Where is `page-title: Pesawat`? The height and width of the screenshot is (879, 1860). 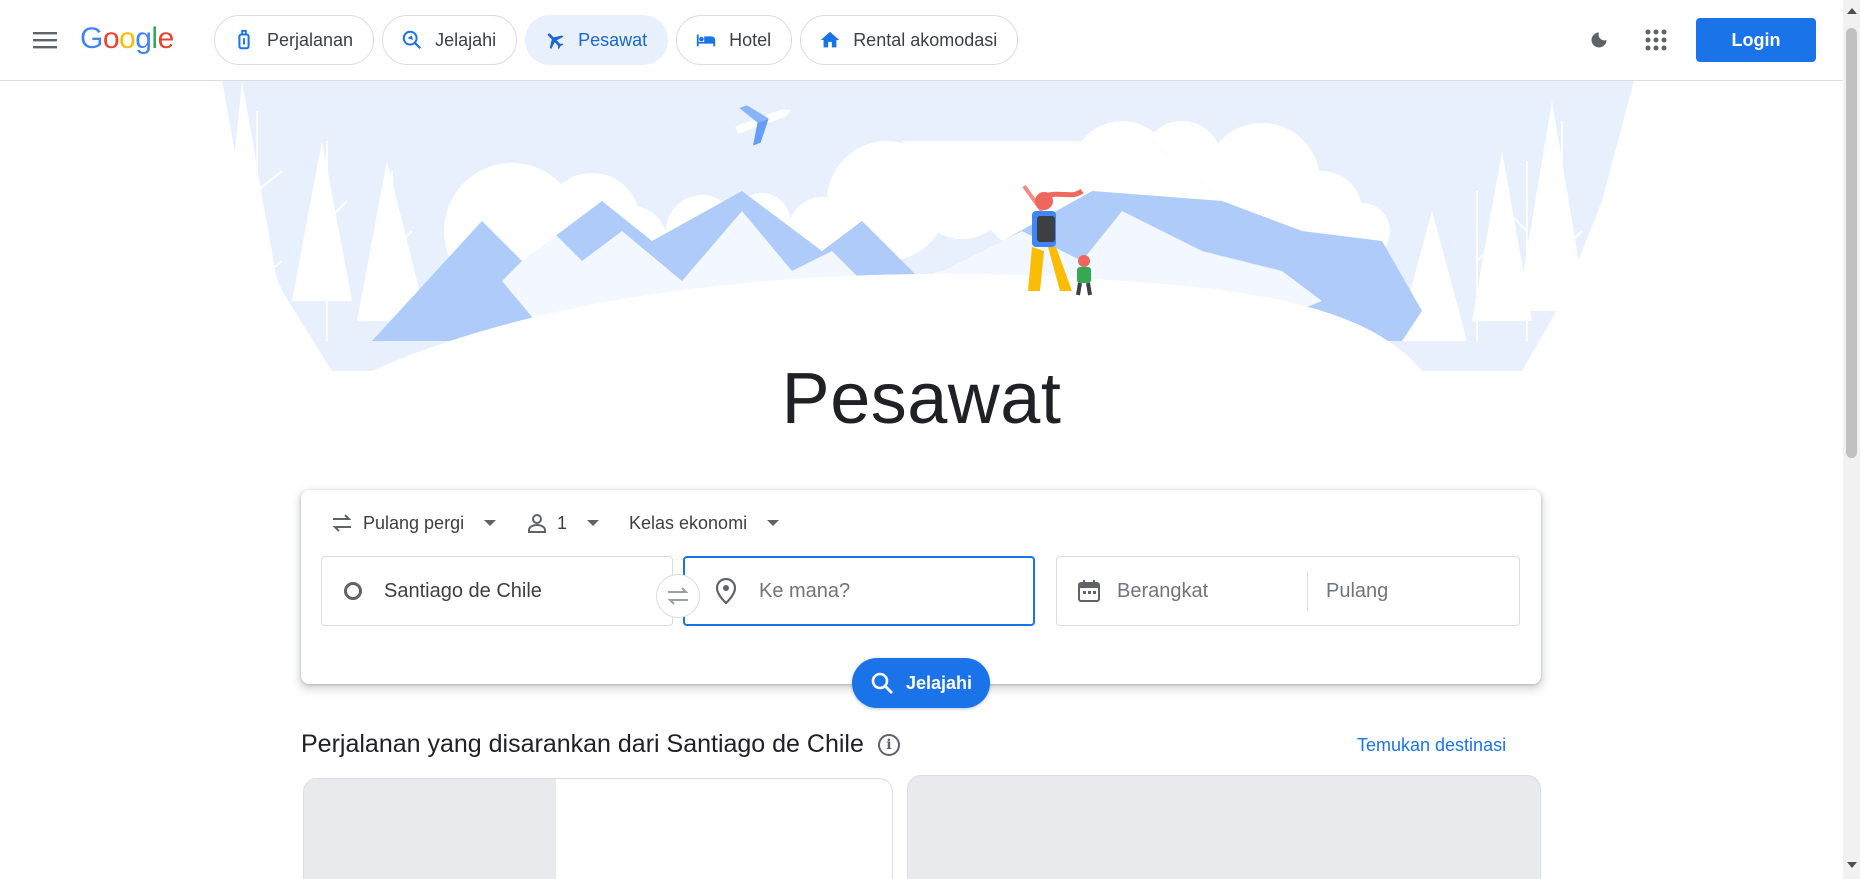
page-title: Pesawat is located at coordinates (921, 399).